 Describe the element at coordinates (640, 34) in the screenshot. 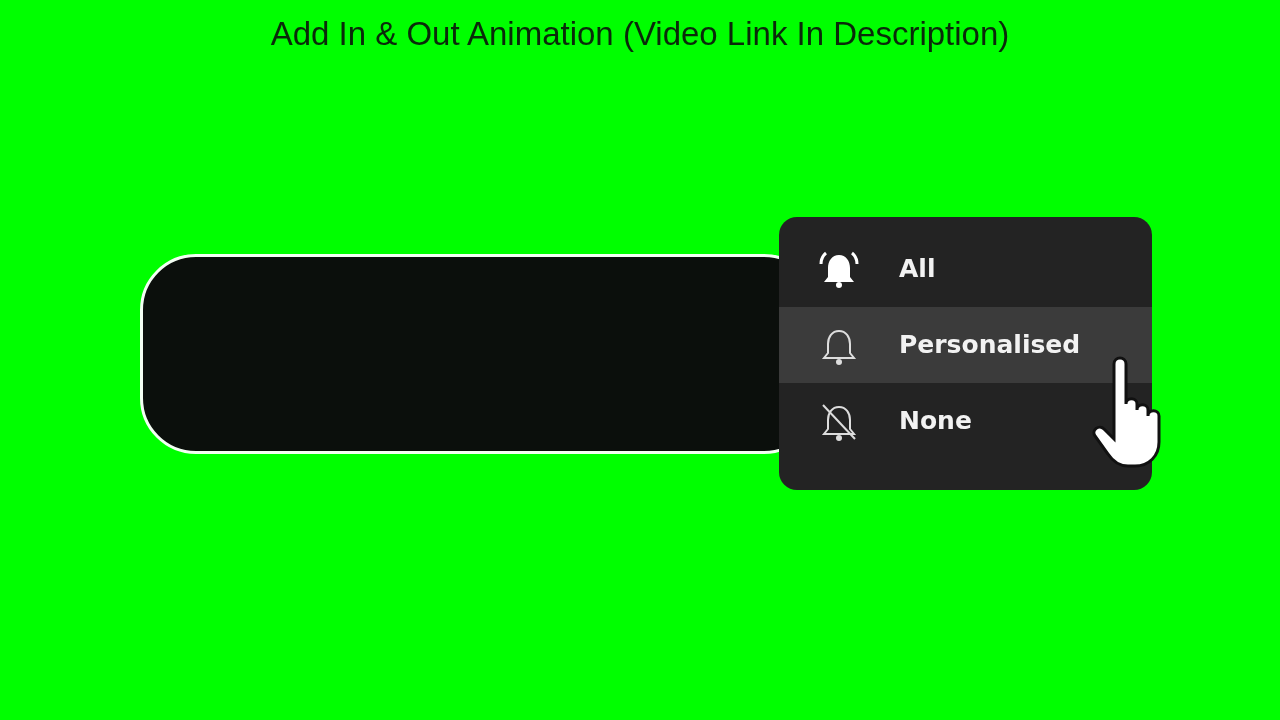

I see `video-title: Add In & Out Animation (Video Link In Description)` at that location.